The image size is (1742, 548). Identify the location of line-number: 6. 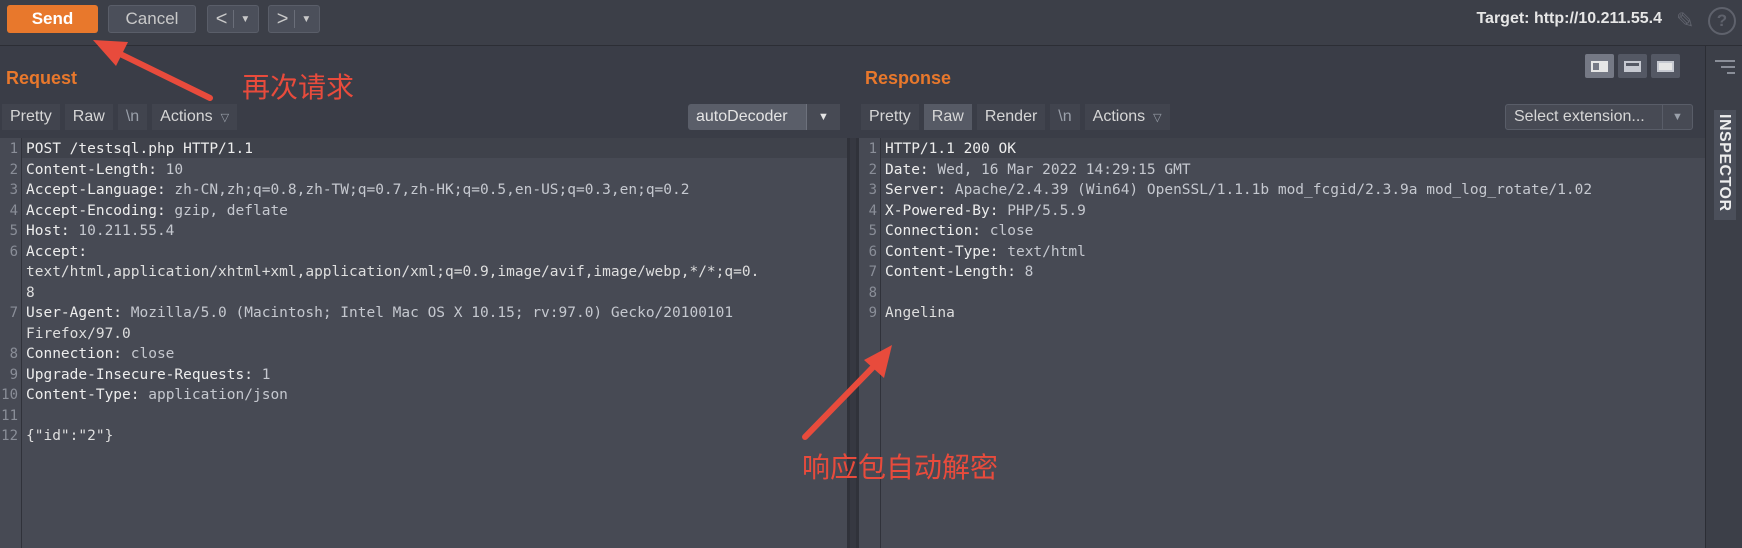
(13, 251).